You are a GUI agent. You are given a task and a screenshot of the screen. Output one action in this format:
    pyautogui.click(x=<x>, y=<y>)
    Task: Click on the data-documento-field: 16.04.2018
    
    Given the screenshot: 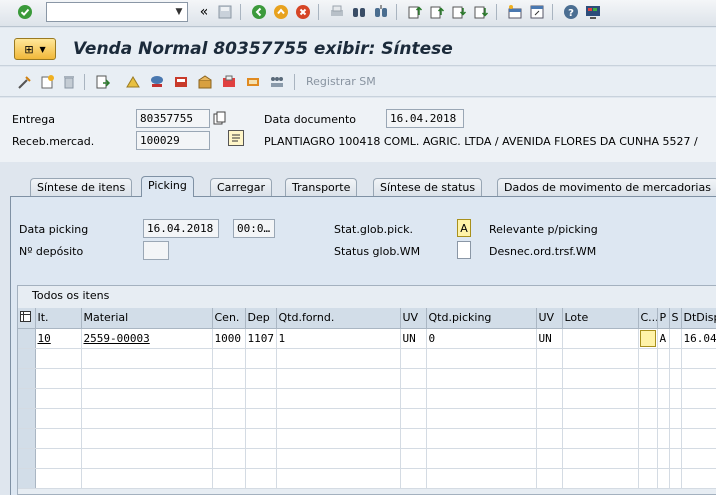 What is the action you would take?
    pyautogui.click(x=425, y=118)
    